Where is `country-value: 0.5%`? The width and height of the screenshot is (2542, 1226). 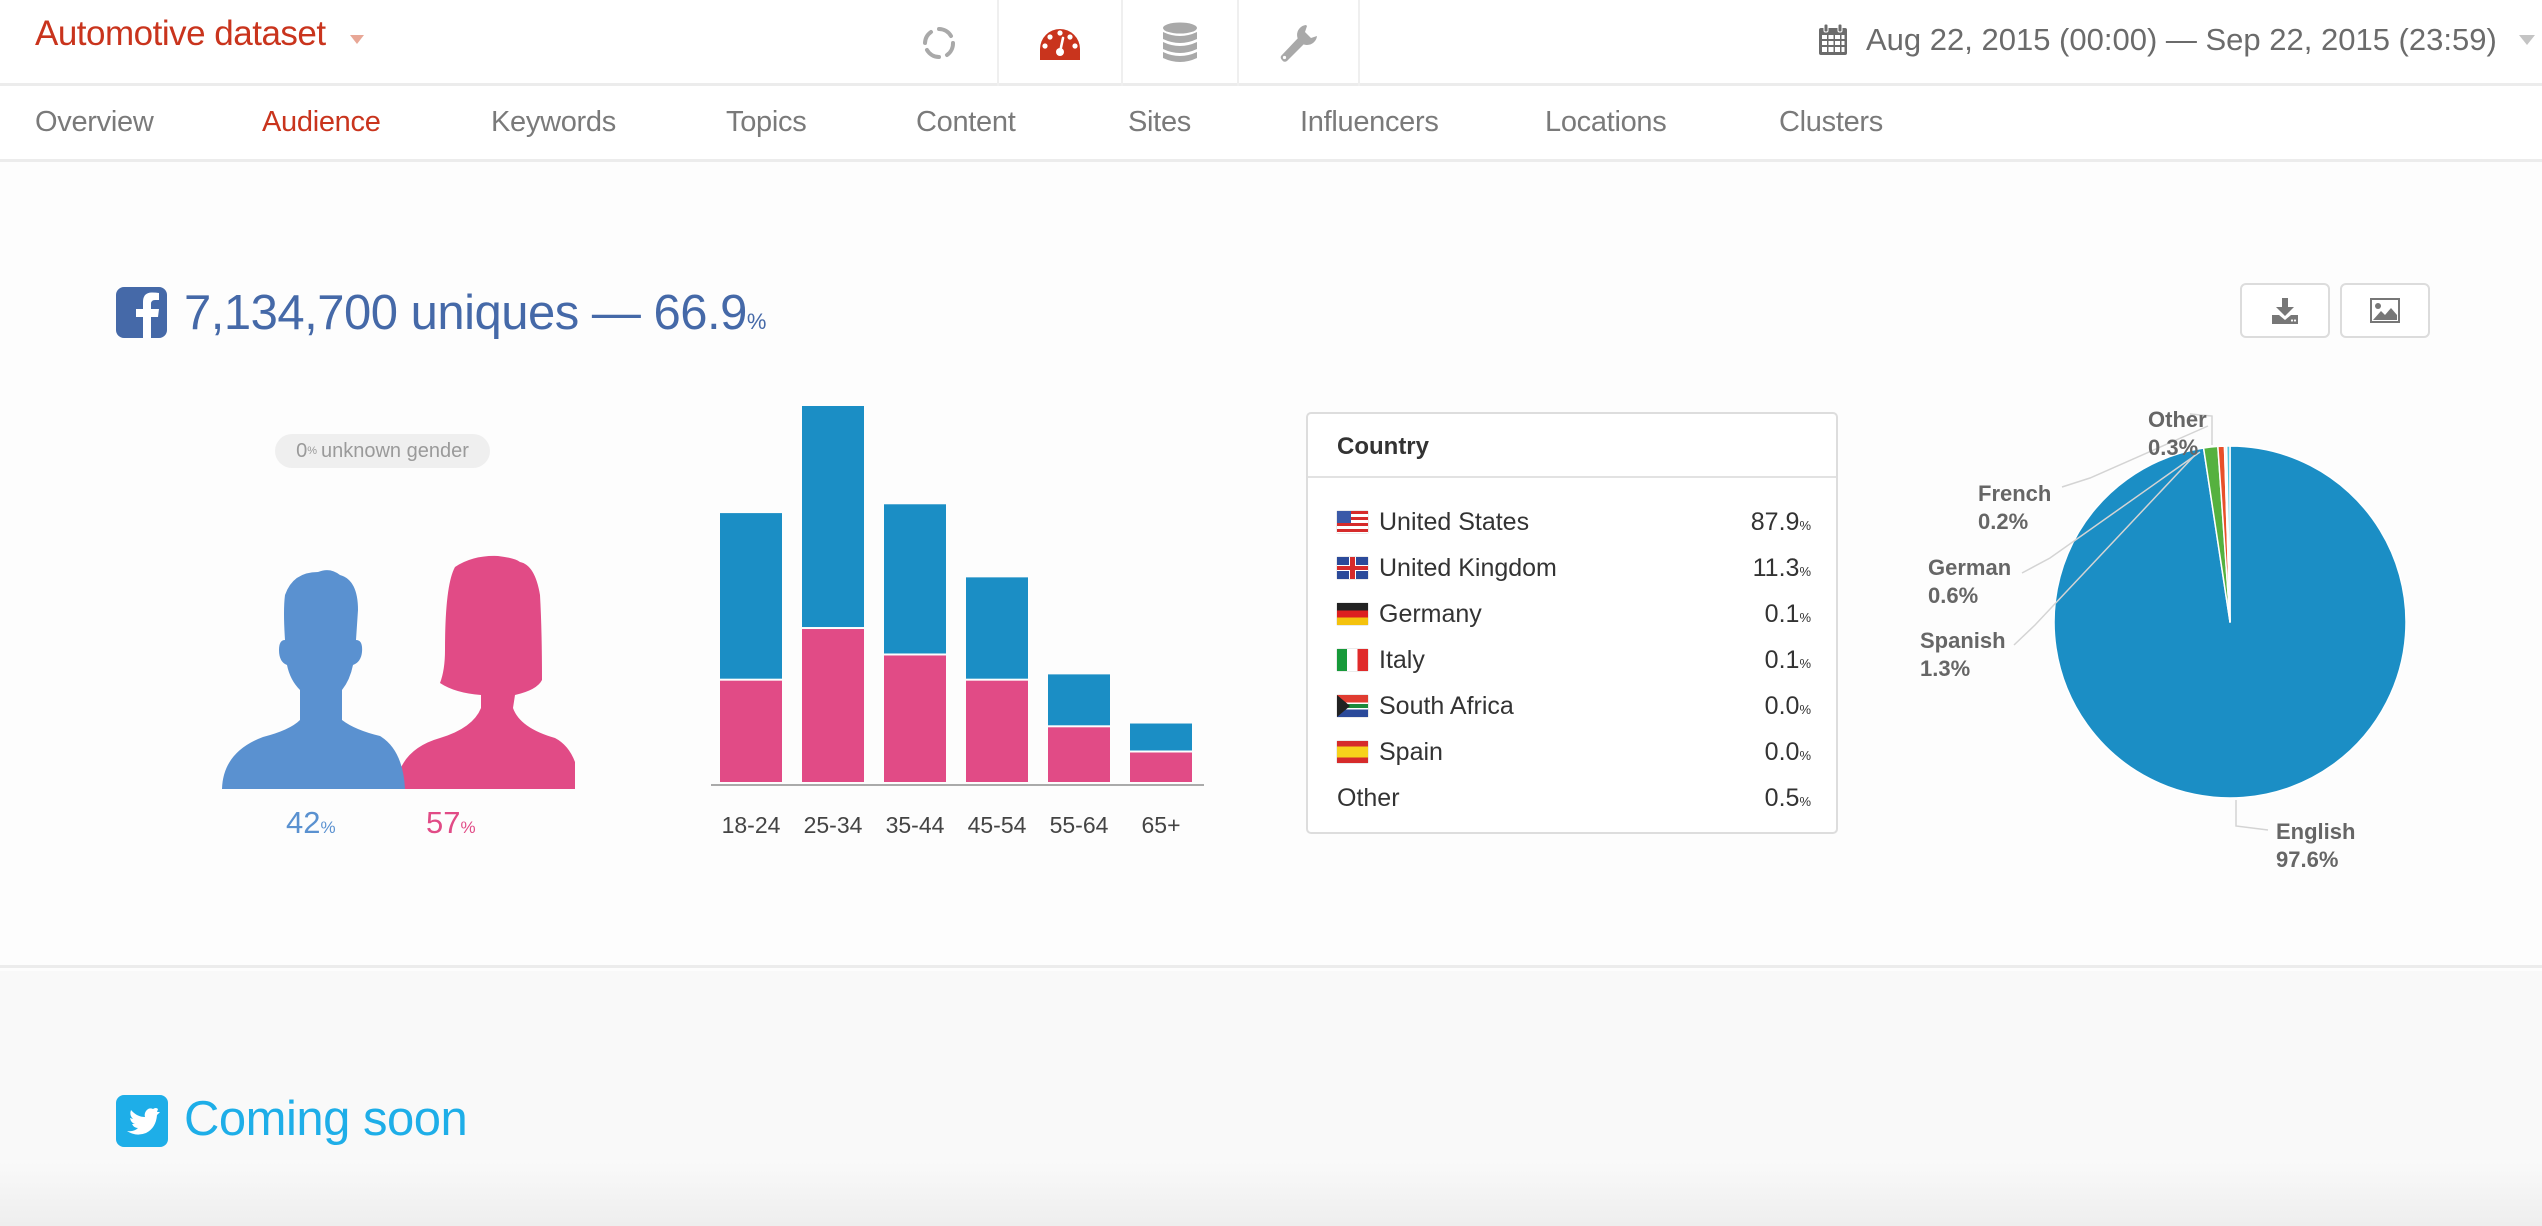 country-value: 0.5% is located at coordinates (1787, 797).